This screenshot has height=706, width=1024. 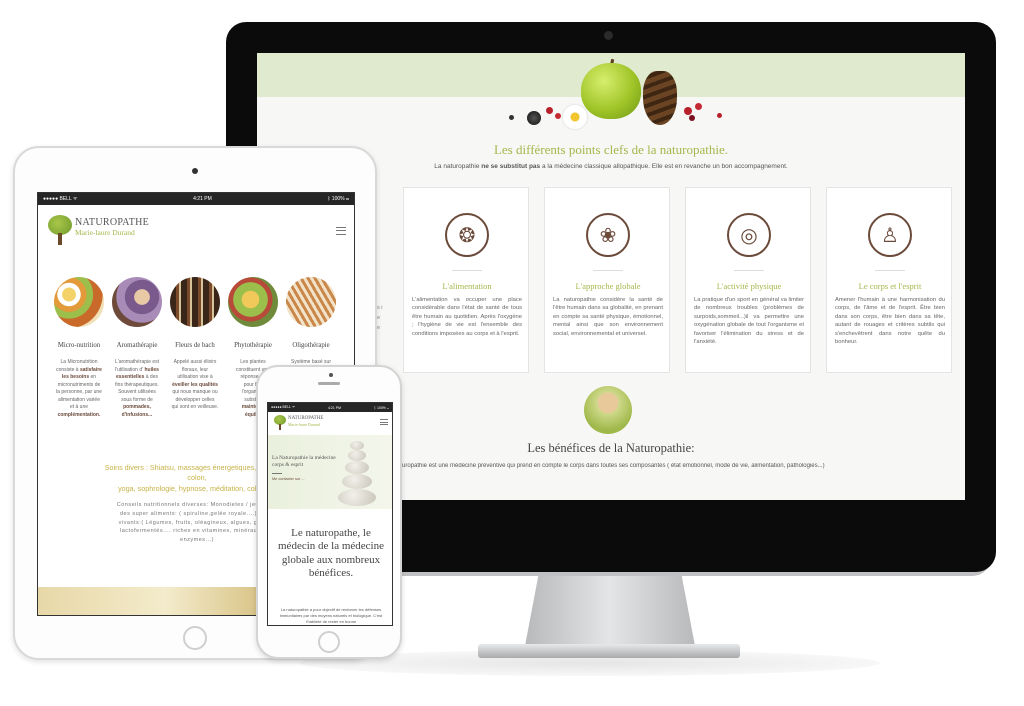 What do you see at coordinates (329, 383) in the screenshot?
I see `iphone-speaker` at bounding box center [329, 383].